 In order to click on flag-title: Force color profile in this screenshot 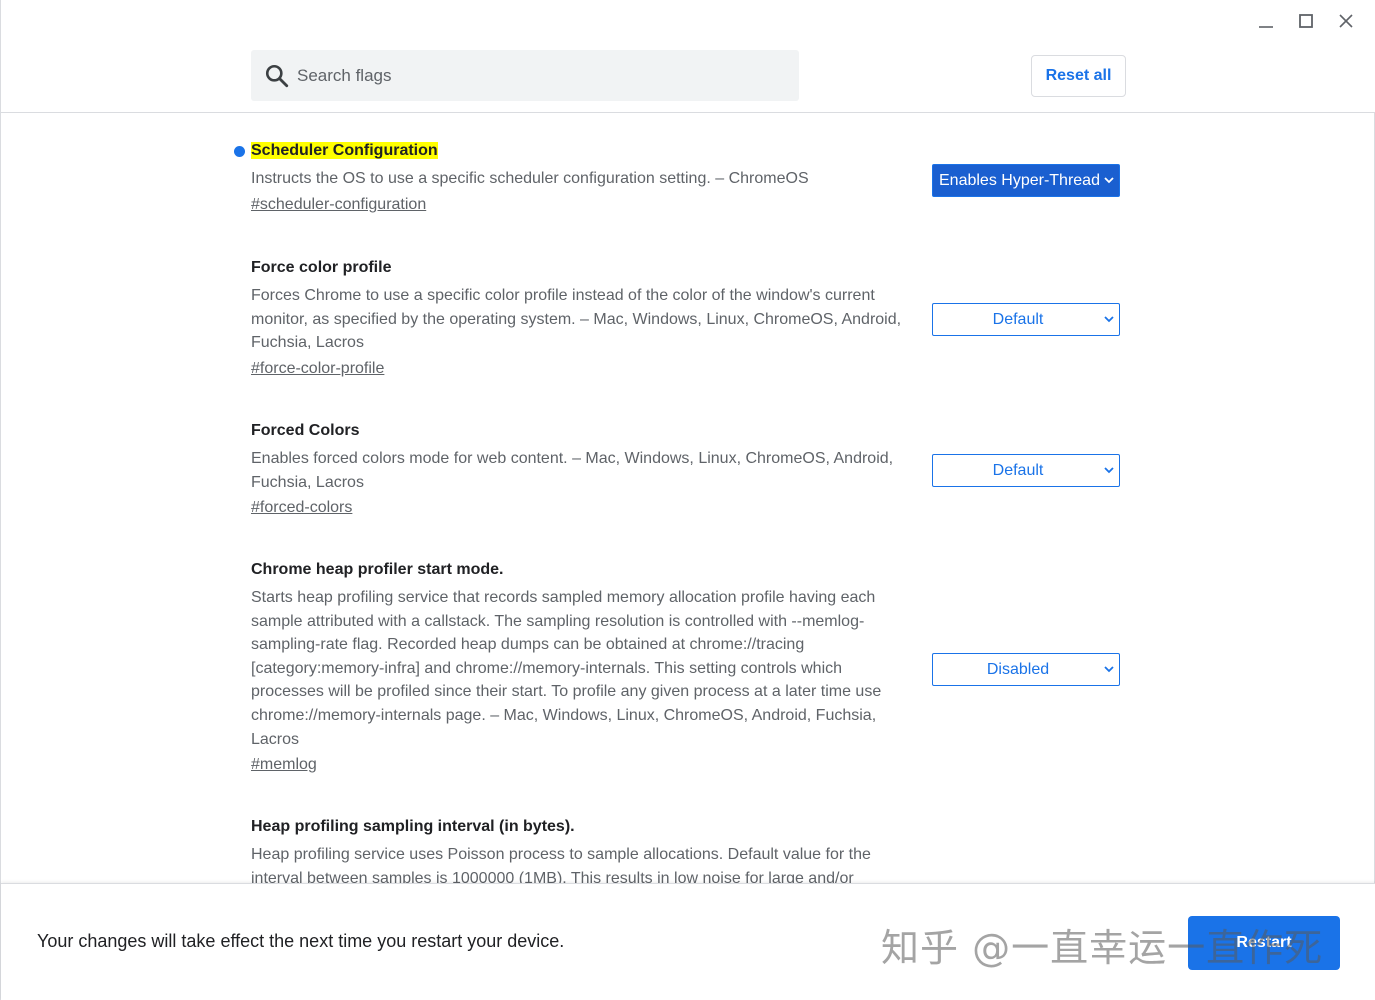, I will do `click(321, 267)`.